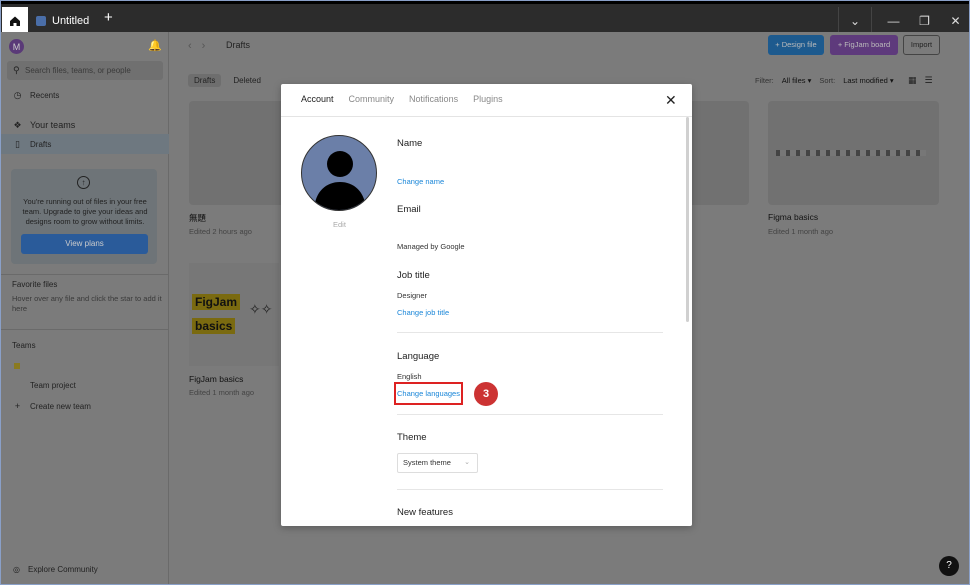 The image size is (970, 585). I want to click on explore-label: Explore Community, so click(62, 569).